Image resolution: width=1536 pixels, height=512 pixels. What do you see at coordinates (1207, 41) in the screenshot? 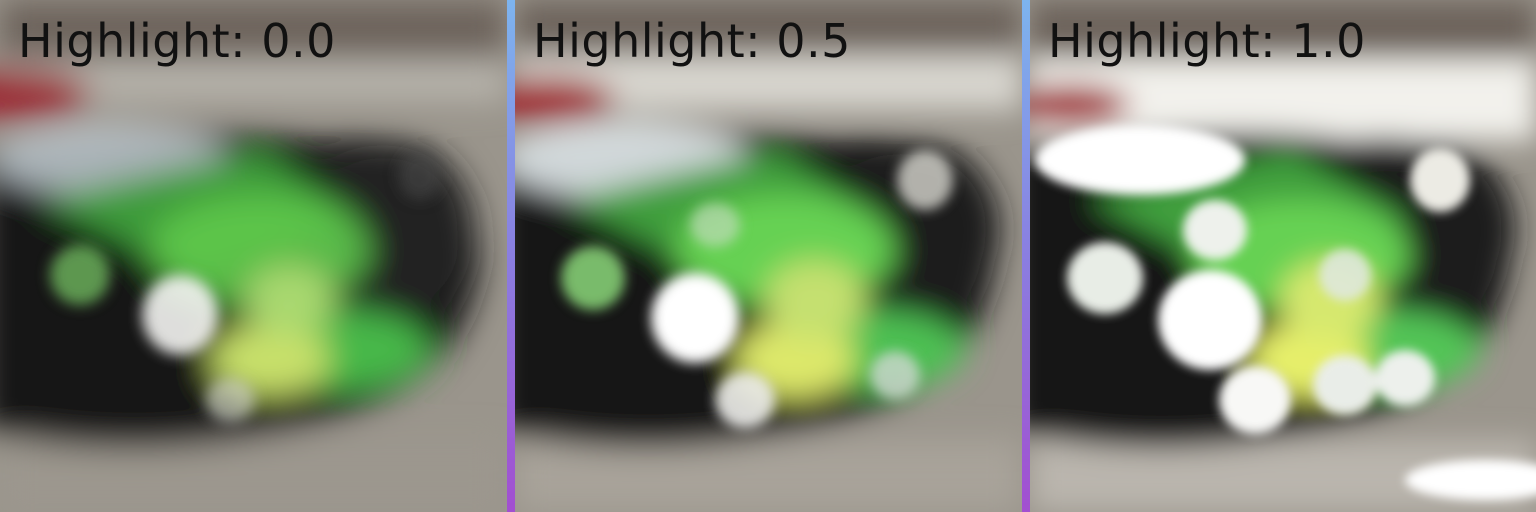
I see `highlight-label: Highlight: 1.0` at bounding box center [1207, 41].